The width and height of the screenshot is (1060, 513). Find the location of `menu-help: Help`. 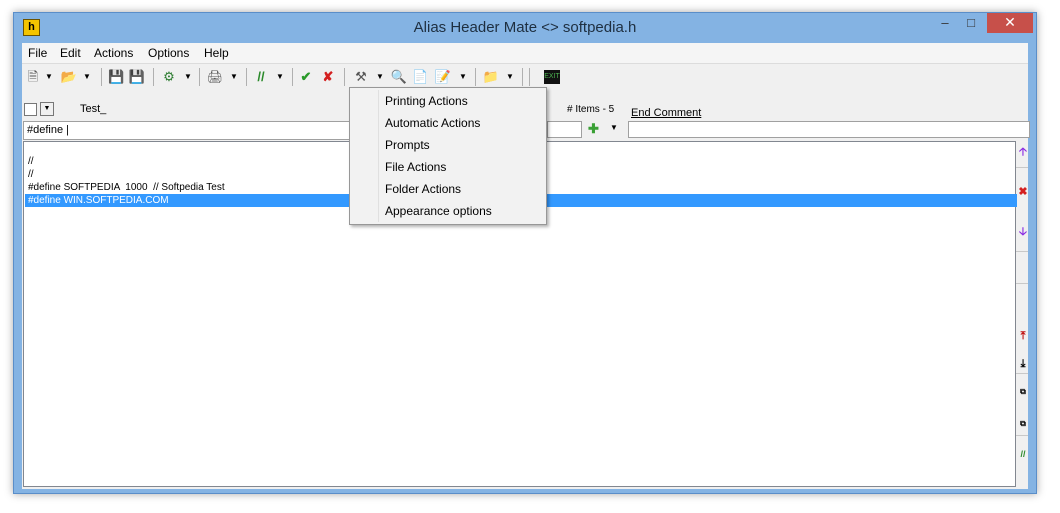

menu-help: Help is located at coordinates (216, 53).